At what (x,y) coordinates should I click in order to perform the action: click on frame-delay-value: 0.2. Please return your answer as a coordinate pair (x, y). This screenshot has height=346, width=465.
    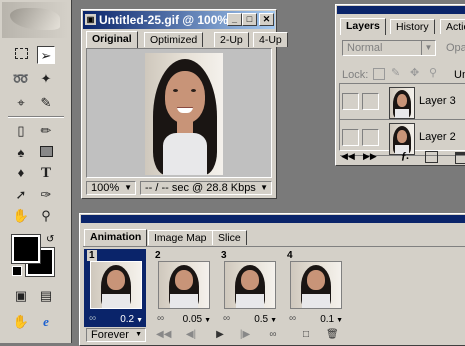
    Looking at the image, I should click on (127, 319).